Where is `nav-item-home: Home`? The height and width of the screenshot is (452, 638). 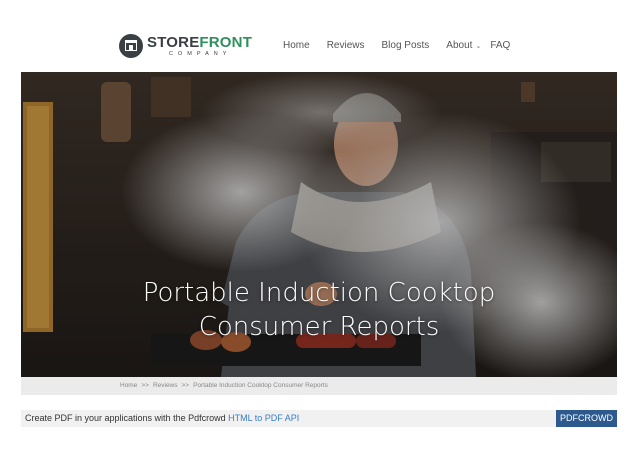 nav-item-home: Home is located at coordinates (296, 45).